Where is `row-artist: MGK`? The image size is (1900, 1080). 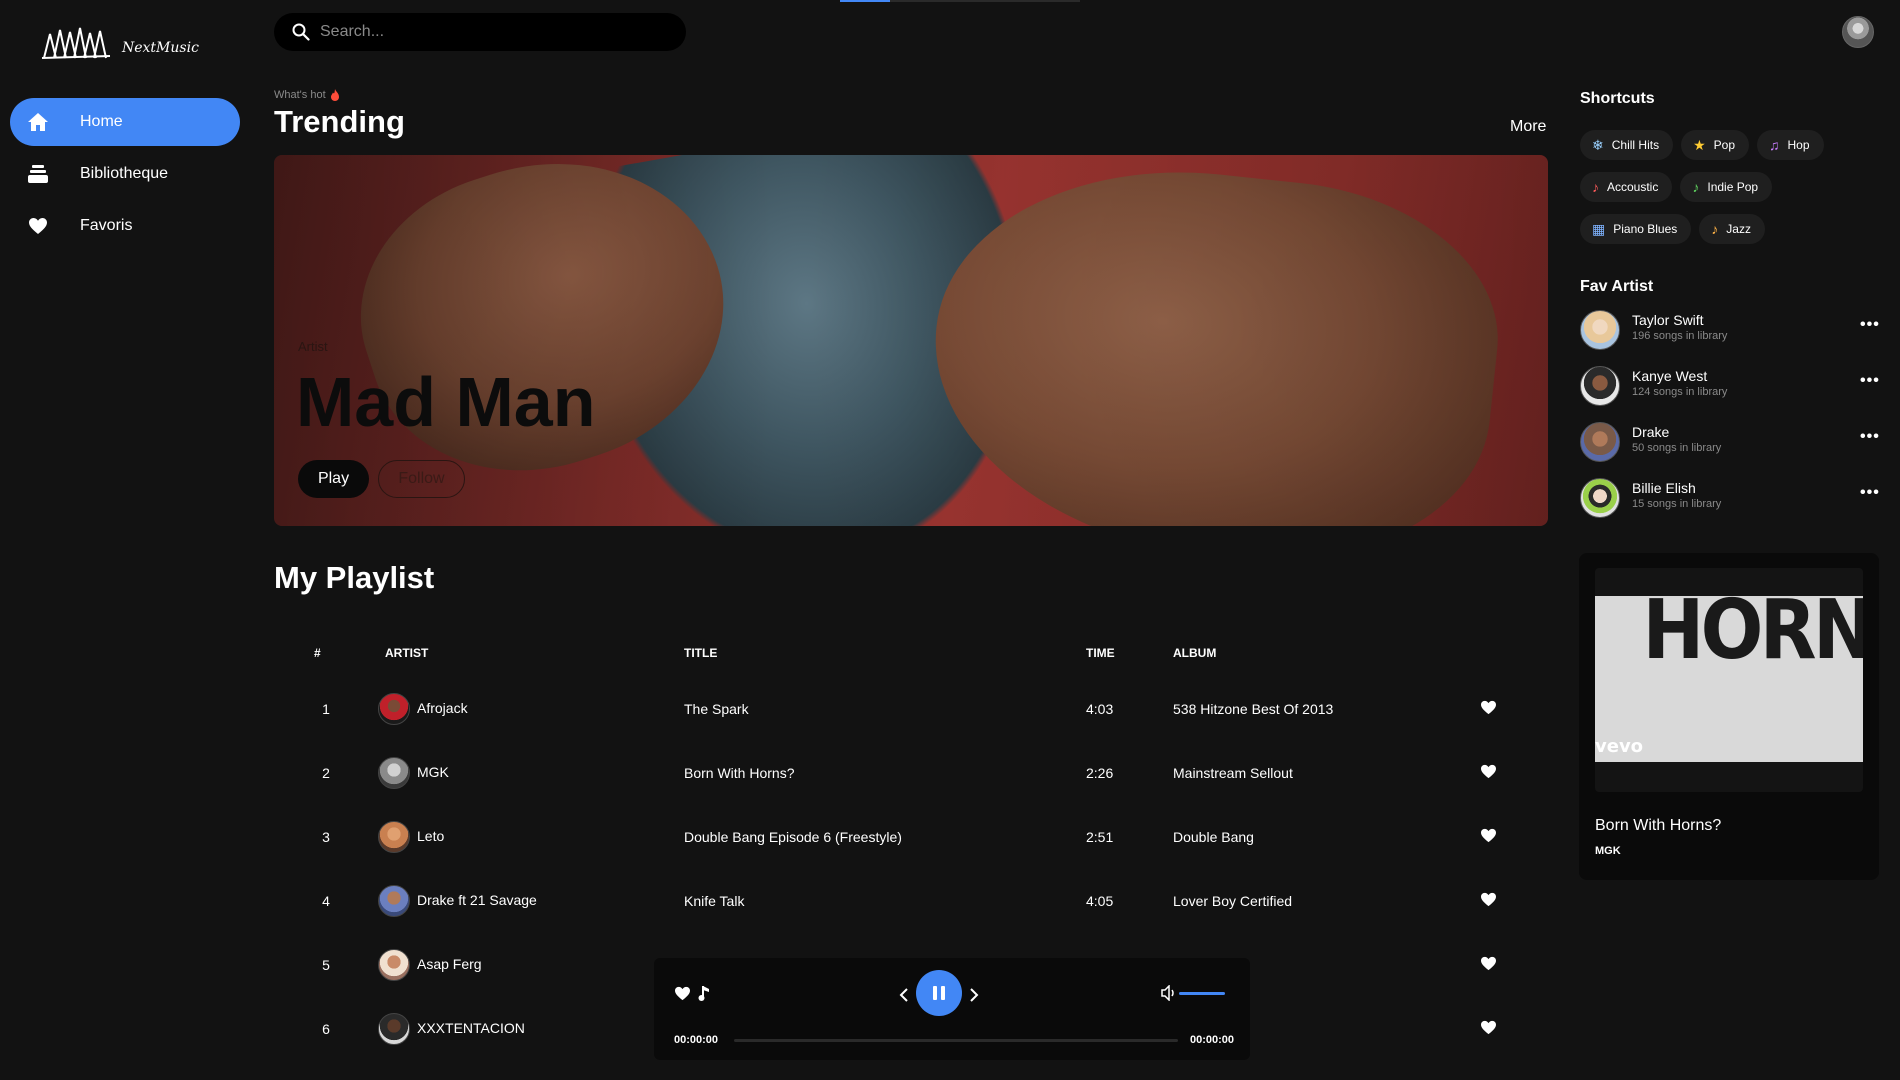
row-artist: MGK is located at coordinates (433, 772).